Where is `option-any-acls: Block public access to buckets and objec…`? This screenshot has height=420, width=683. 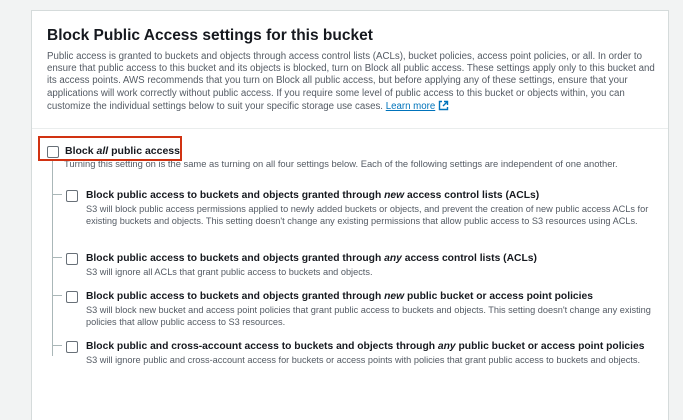
option-any-acls: Block public access to buckets and objec… is located at coordinates (362, 265).